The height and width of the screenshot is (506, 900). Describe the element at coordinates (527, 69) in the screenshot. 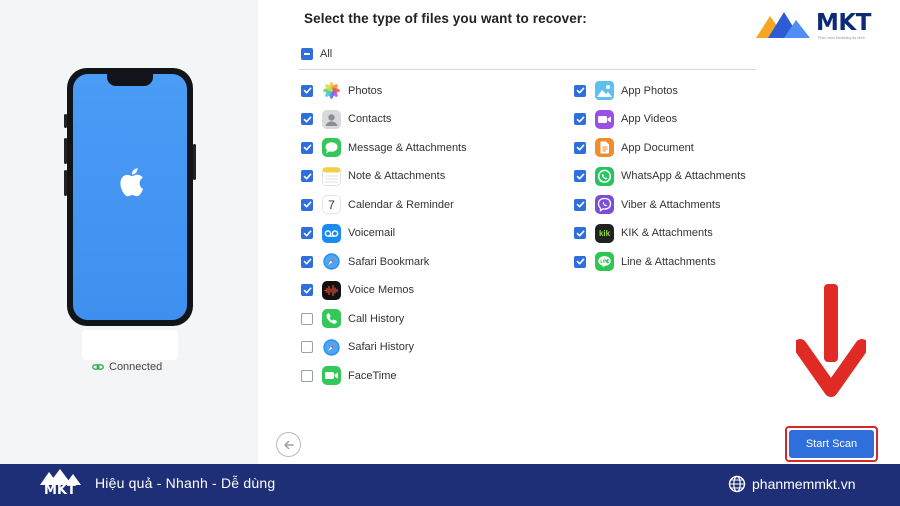

I see `divider` at that location.